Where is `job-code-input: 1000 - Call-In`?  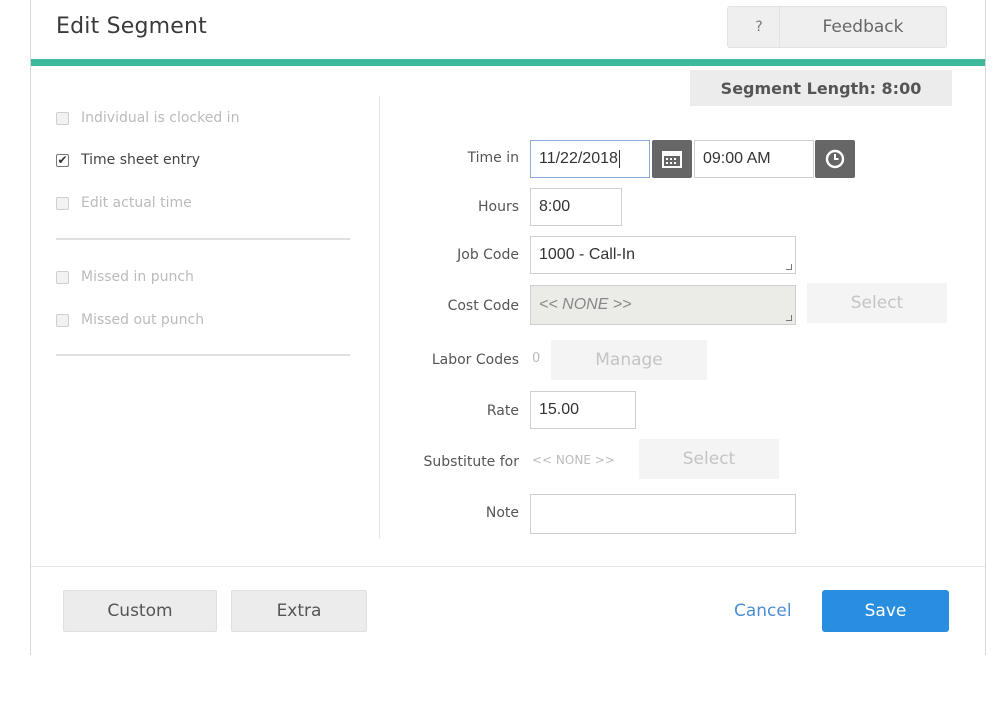 job-code-input: 1000 - Call-In is located at coordinates (663, 255).